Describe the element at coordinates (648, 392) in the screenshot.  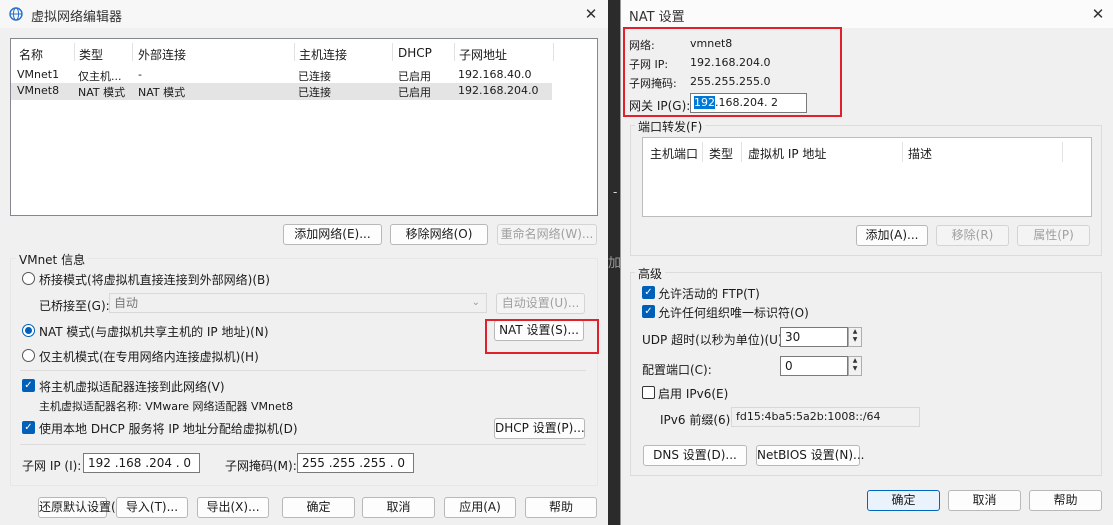
I see `enable-ipv6-checkbox` at that location.